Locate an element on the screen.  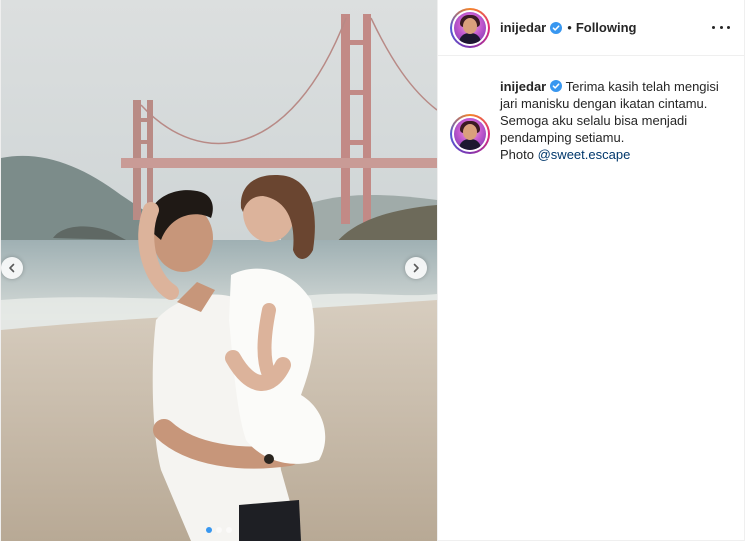
caption-line: pendamping setiamu. is located at coordinates (562, 137).